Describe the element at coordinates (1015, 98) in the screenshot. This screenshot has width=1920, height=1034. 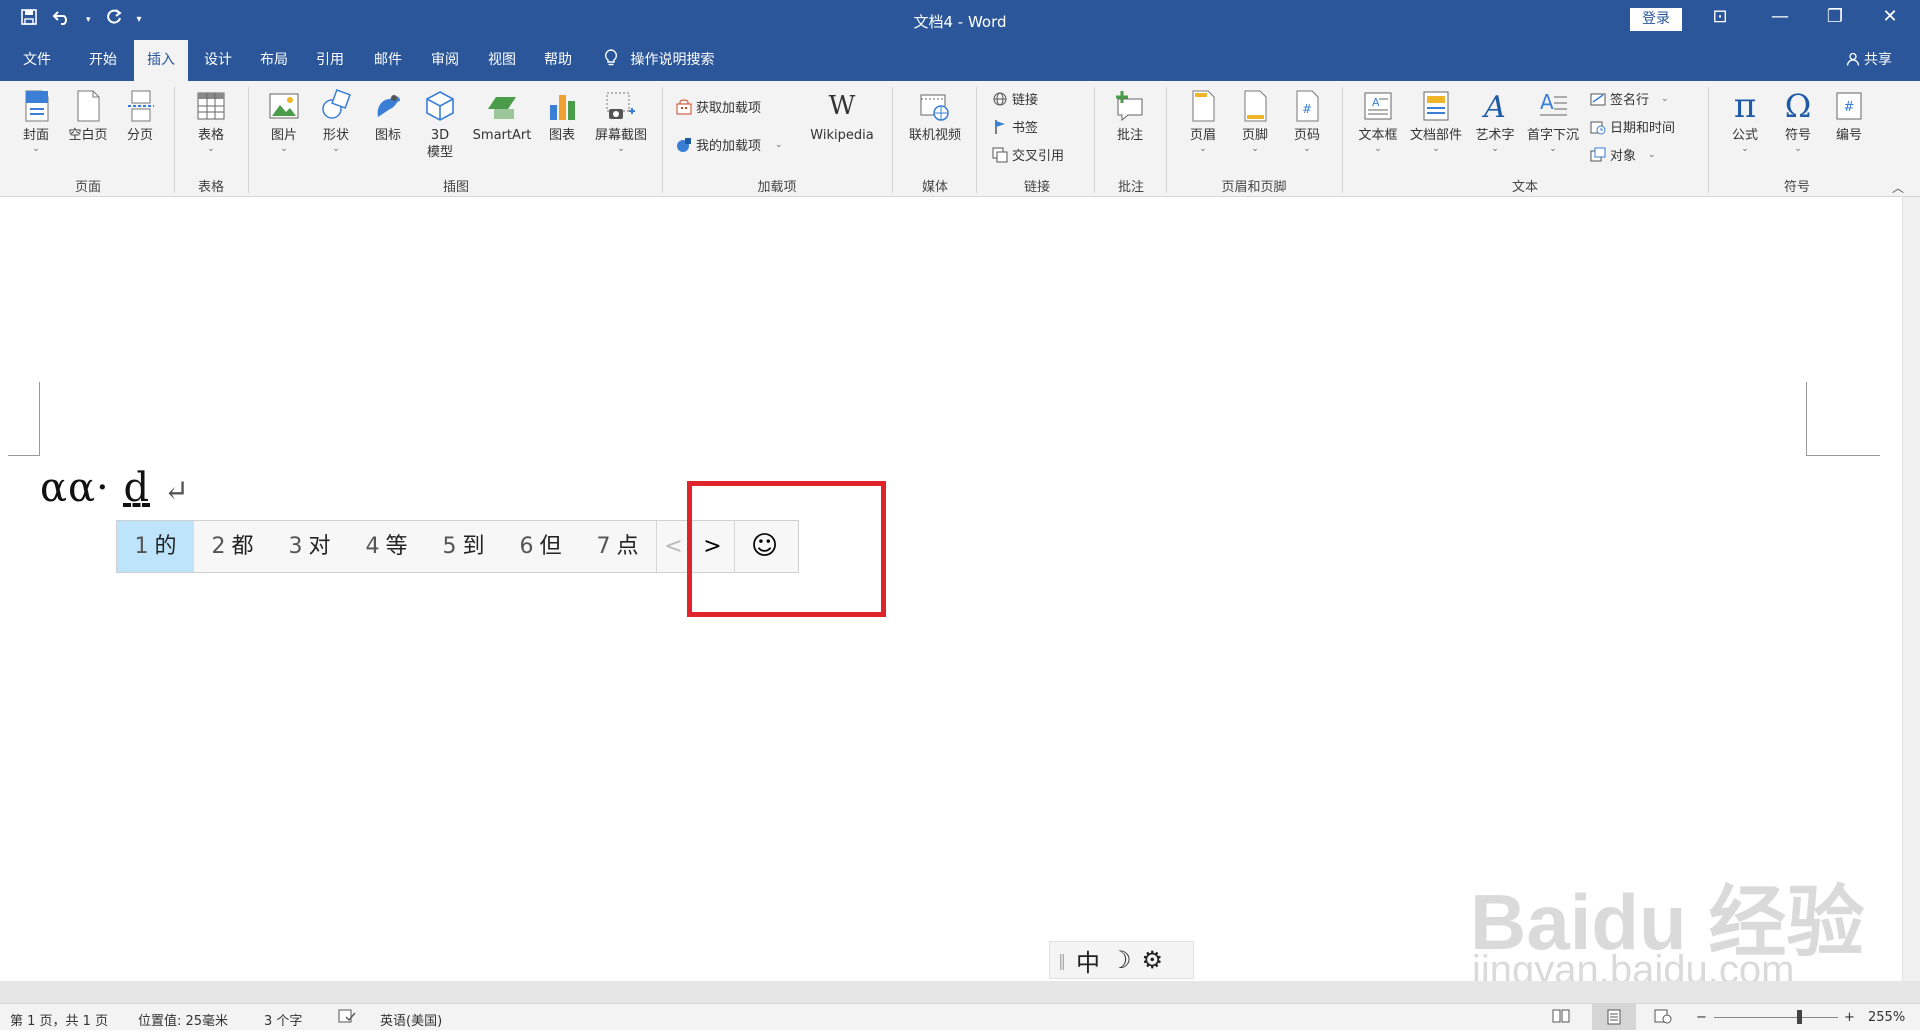
I see `link-button: 链接` at that location.